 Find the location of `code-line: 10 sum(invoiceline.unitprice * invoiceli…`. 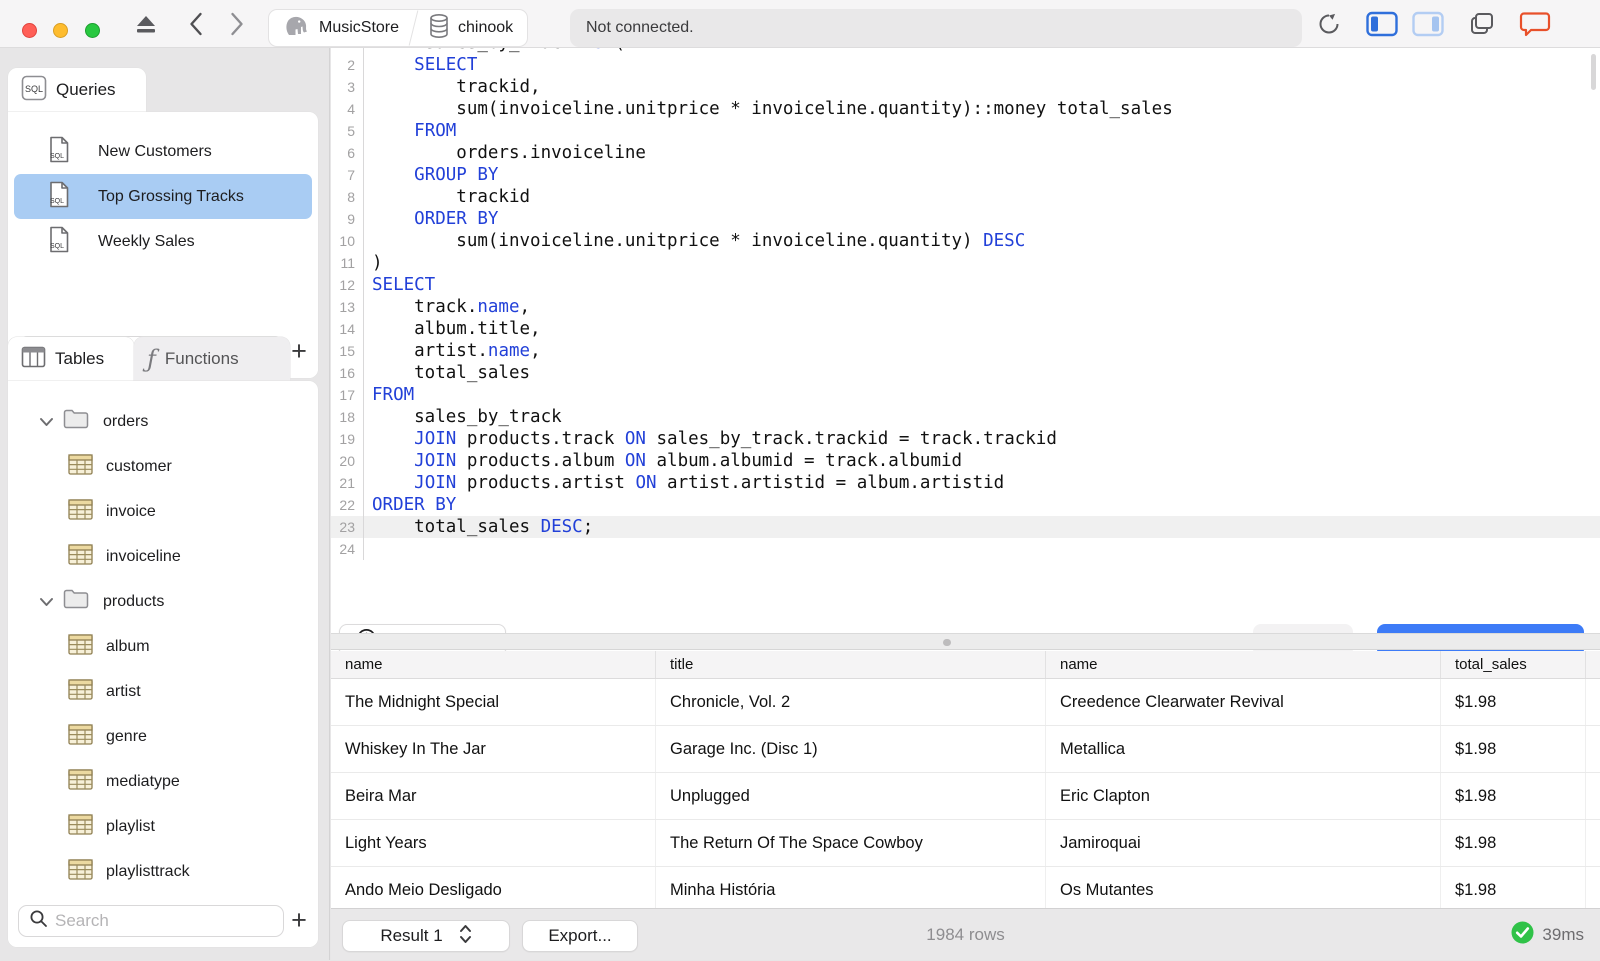

code-line: 10 sum(invoiceline.unitprice * invoiceli… is located at coordinates (965, 241).